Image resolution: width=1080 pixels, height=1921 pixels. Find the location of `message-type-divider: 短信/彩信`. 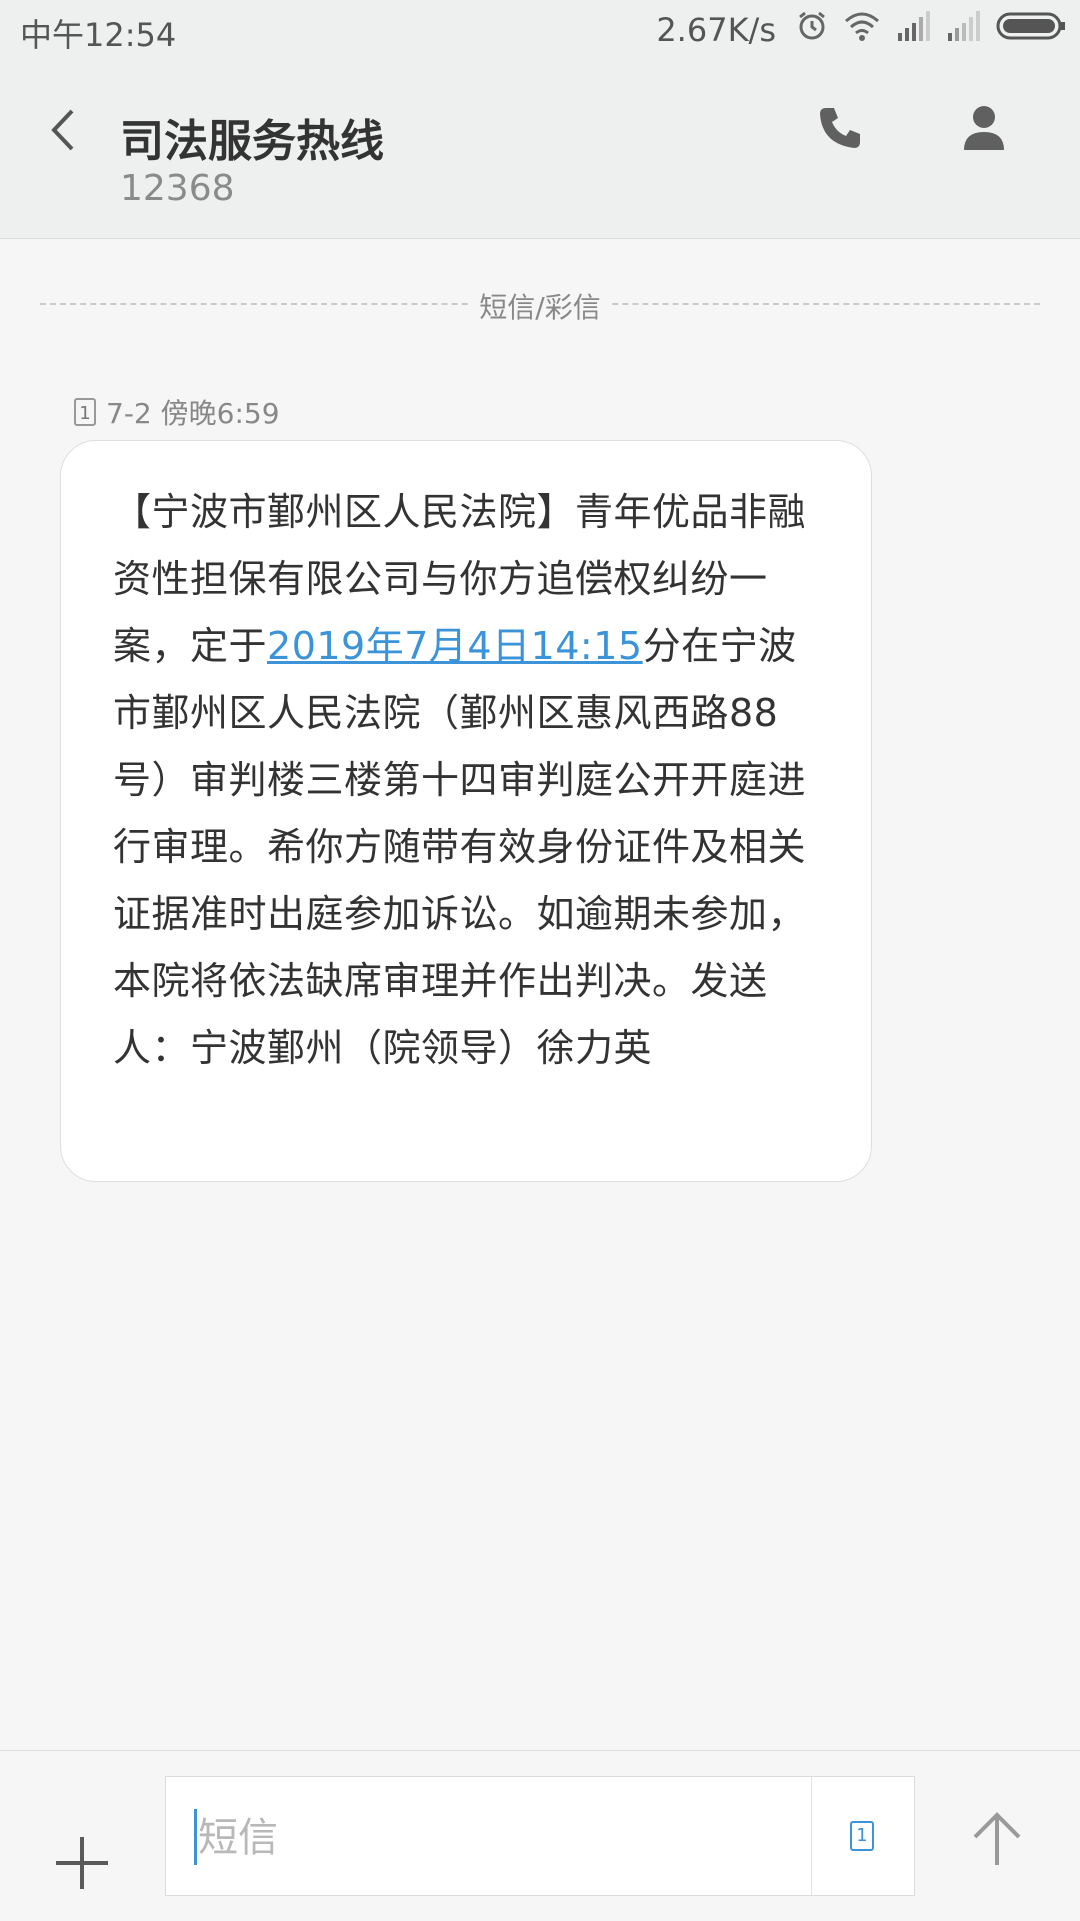

message-type-divider: 短信/彩信 is located at coordinates (540, 306).